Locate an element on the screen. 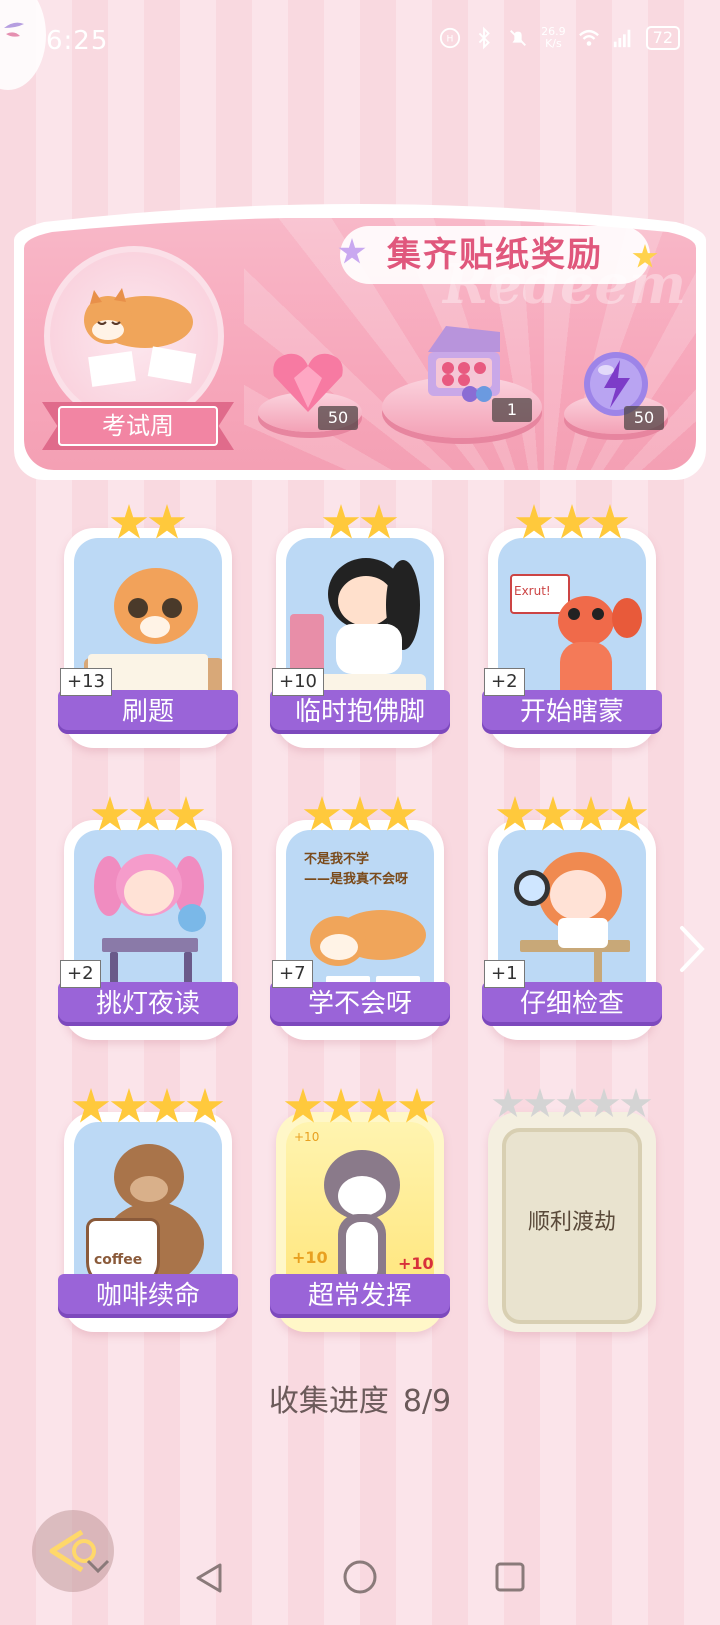  progress-value: 8/9 is located at coordinates (427, 1401).